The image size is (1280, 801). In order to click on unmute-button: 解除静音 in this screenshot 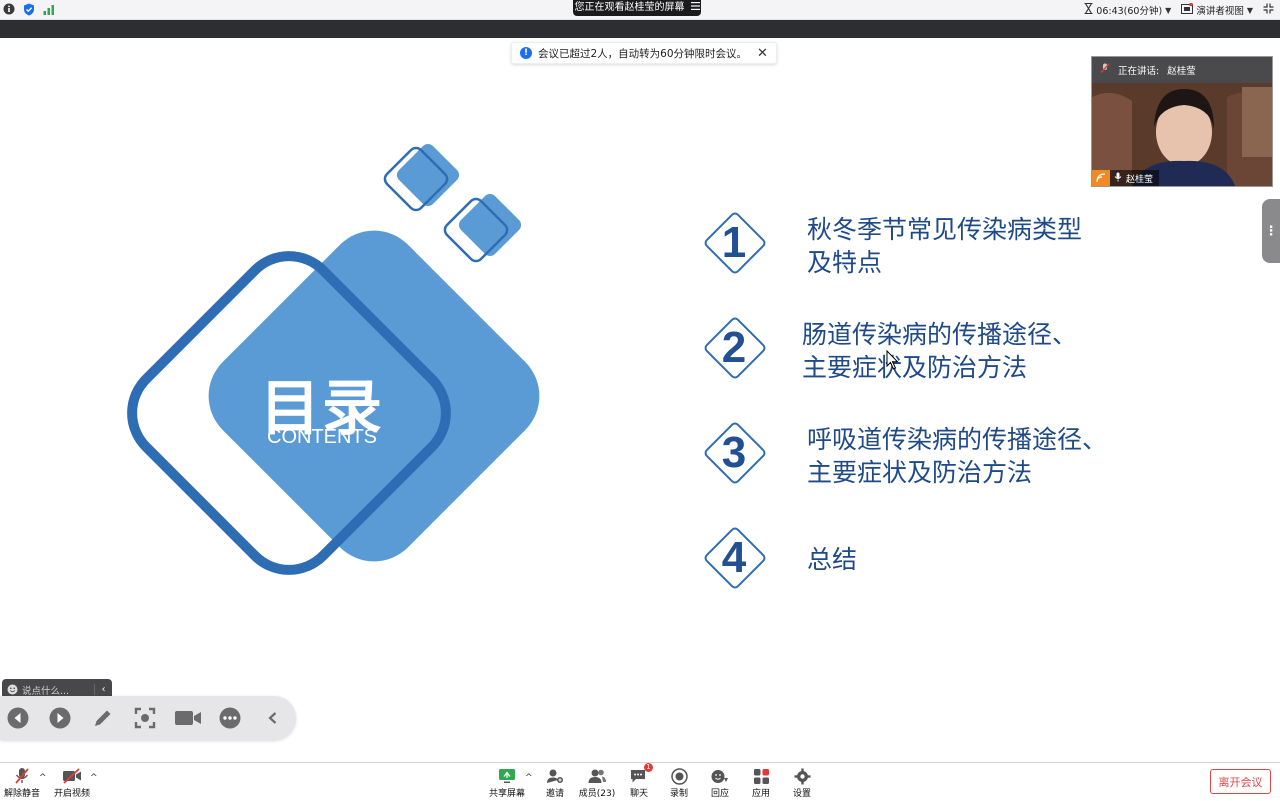, I will do `click(22, 783)`.